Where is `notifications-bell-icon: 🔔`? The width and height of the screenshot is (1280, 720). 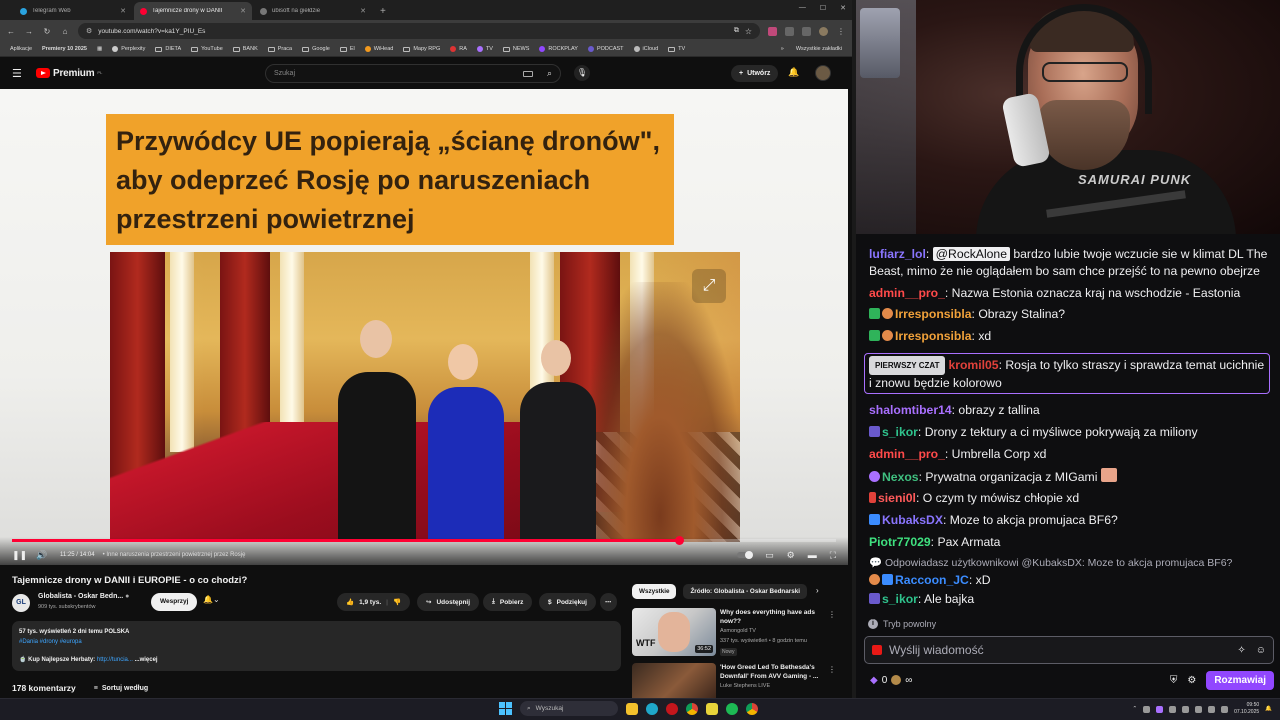
notifications-bell-icon: 🔔 is located at coordinates (793, 72).